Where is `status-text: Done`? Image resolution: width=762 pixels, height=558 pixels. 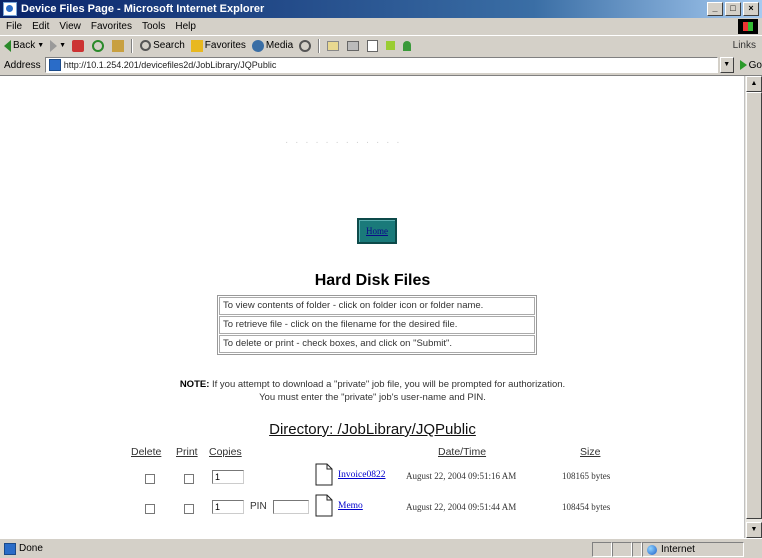 status-text: Done is located at coordinates (31, 548).